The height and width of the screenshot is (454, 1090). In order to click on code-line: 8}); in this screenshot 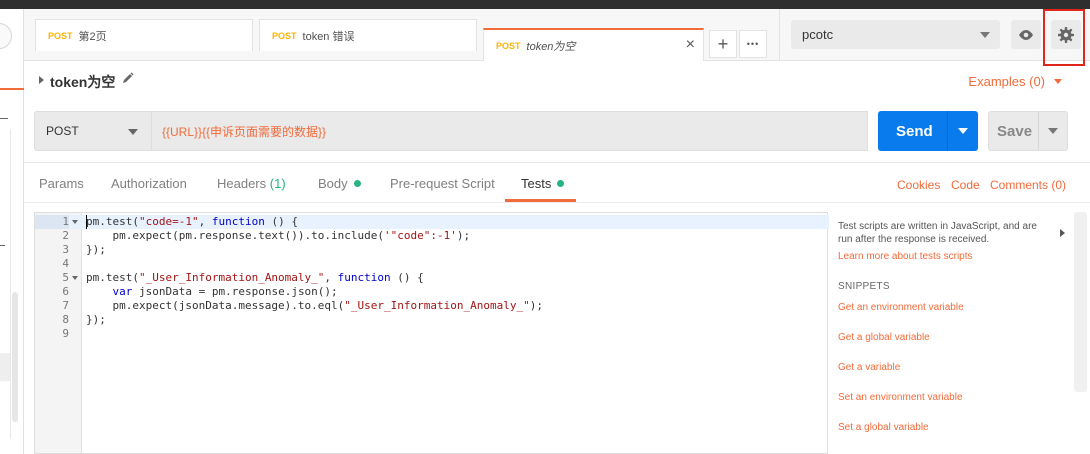, I will do `click(432, 320)`.